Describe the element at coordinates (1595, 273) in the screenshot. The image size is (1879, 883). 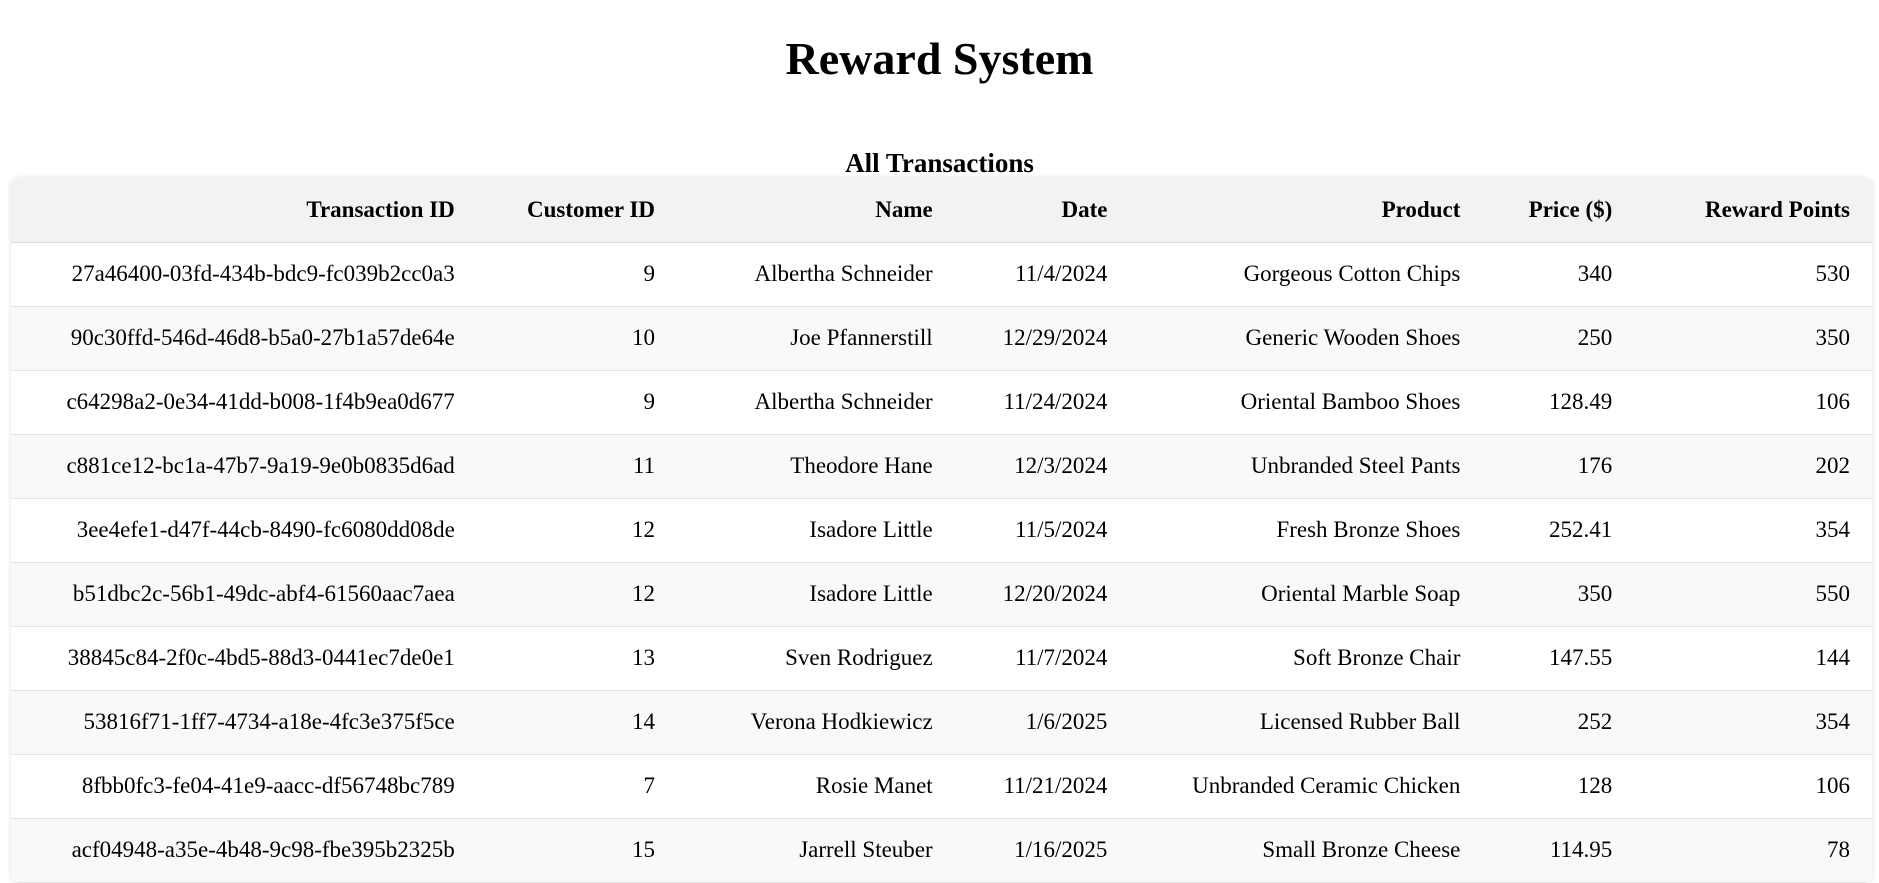
I see `cell-price: 340` at that location.